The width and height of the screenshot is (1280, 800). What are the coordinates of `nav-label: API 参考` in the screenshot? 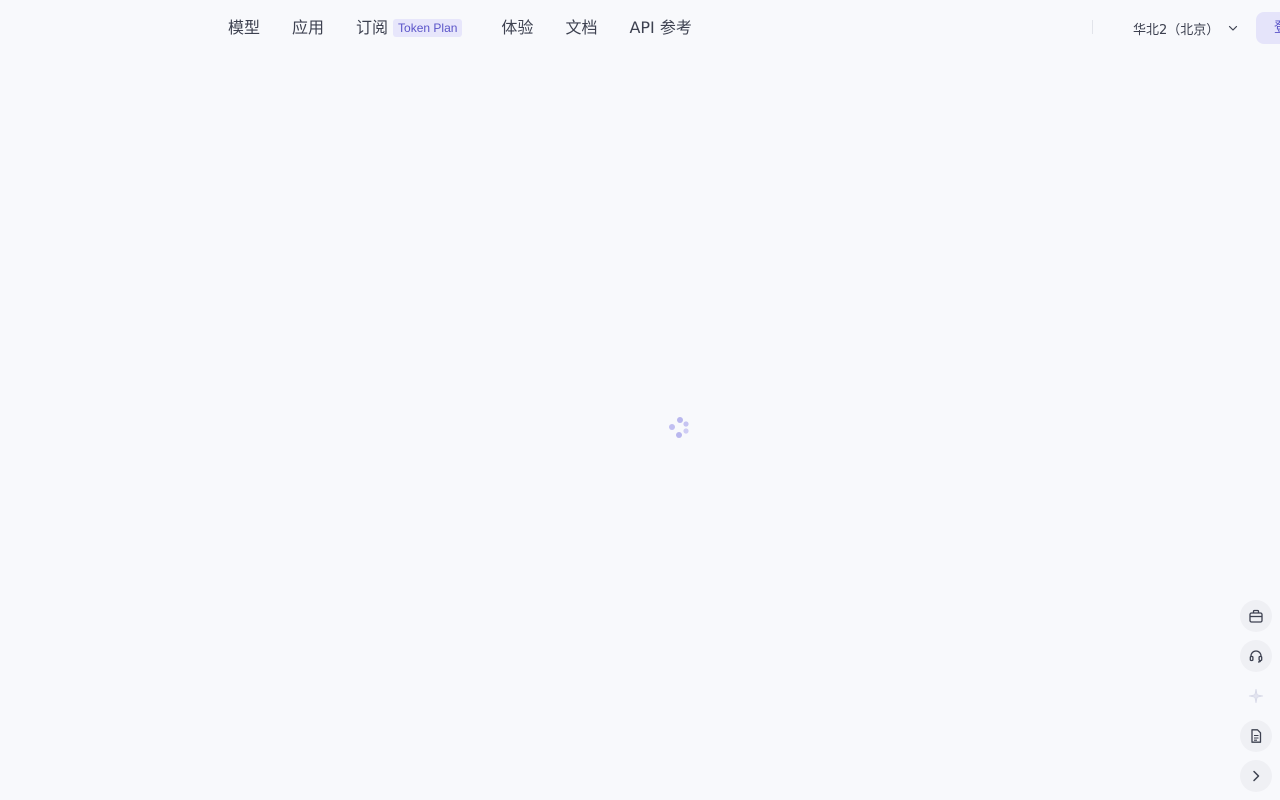 It's located at (660, 27).